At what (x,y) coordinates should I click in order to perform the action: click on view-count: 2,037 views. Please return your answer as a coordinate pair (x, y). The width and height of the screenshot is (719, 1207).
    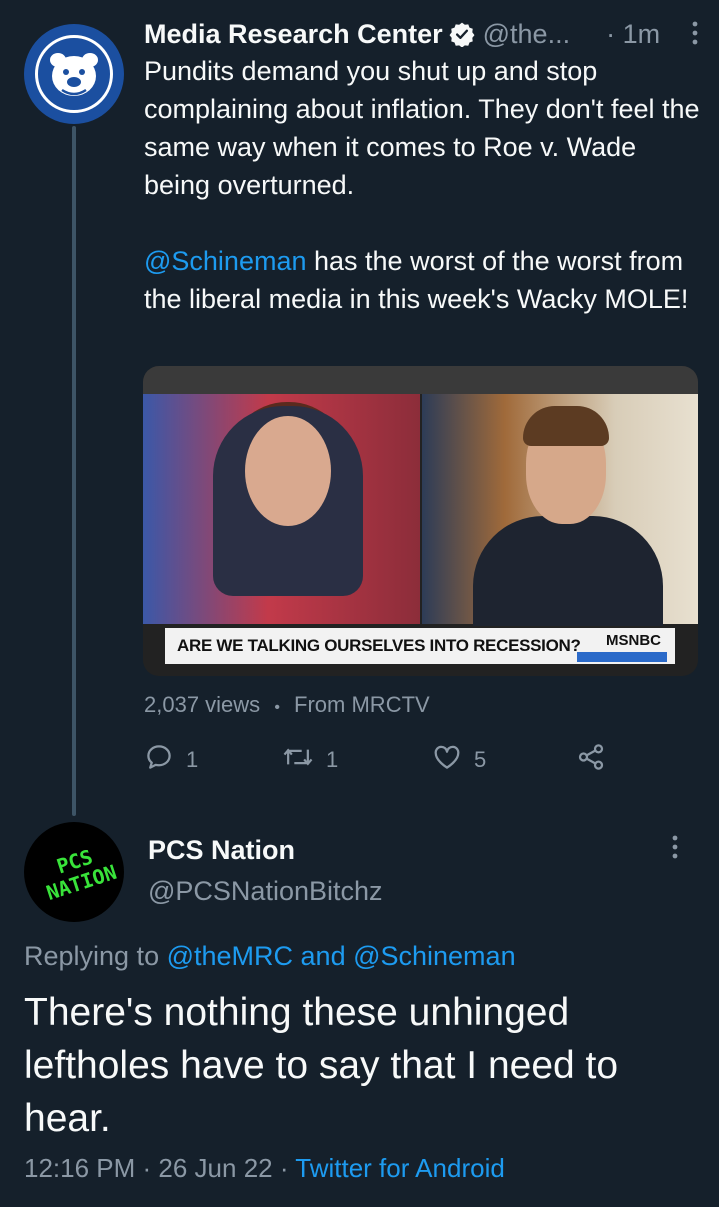
    Looking at the image, I should click on (202, 704).